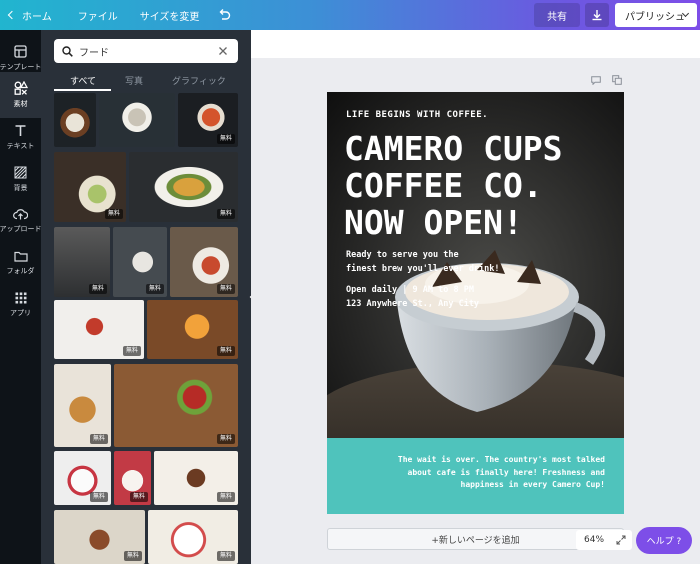 This screenshot has width=700, height=564. What do you see at coordinates (20, 256) in the screenshot?
I see `folder-icon` at bounding box center [20, 256].